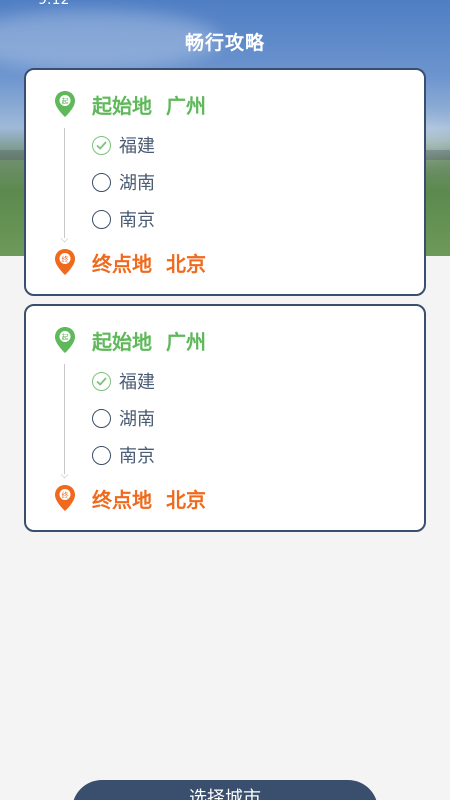  What do you see at coordinates (224, 43) in the screenshot?
I see `page-title: 畅行攻略` at bounding box center [224, 43].